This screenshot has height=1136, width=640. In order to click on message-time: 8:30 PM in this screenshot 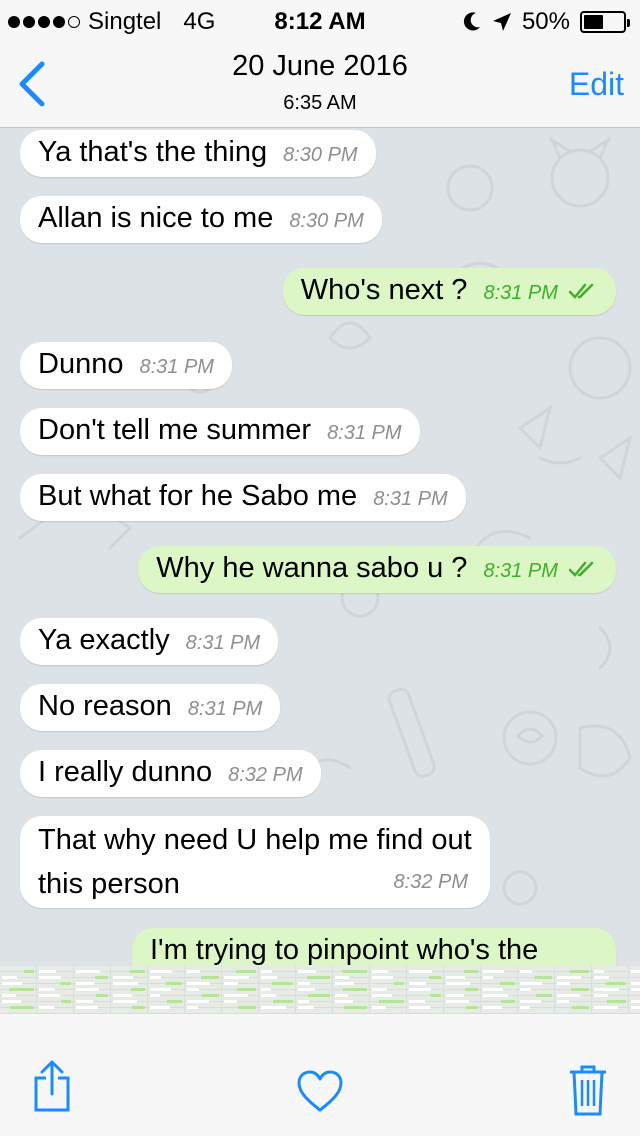, I will do `click(320, 155)`.